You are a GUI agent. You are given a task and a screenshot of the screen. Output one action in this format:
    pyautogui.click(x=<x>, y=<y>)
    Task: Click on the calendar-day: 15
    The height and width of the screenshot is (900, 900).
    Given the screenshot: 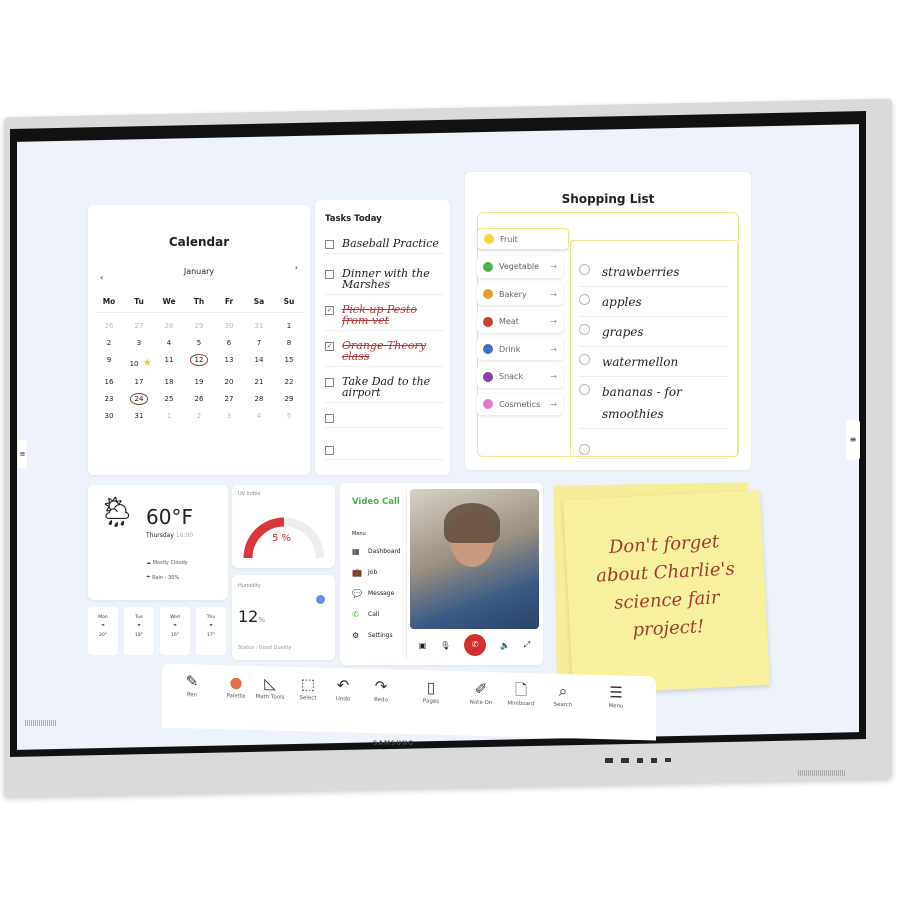 What is the action you would take?
    pyautogui.click(x=289, y=362)
    